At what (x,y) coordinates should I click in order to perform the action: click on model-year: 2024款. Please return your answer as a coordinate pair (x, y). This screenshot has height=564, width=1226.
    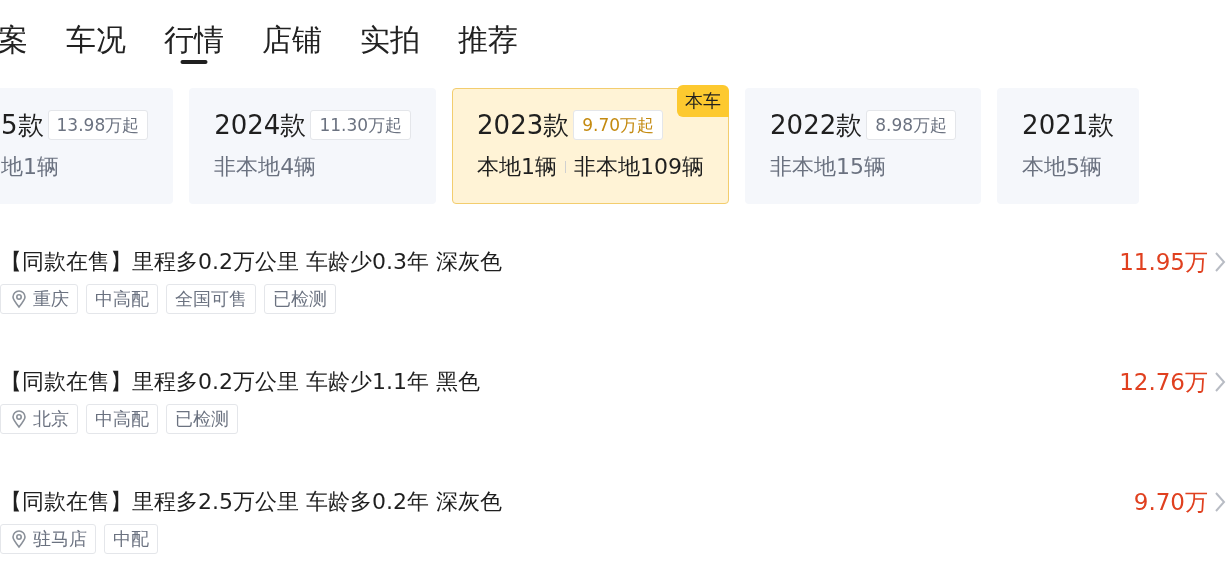
    Looking at the image, I should click on (260, 125).